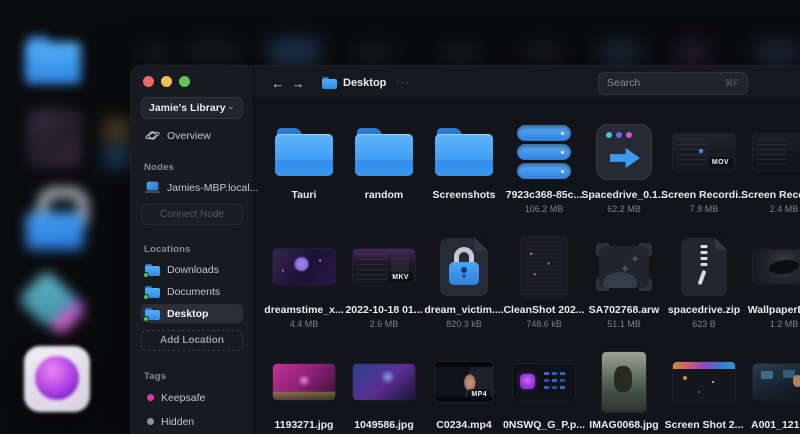 The image size is (800, 434). What do you see at coordinates (278, 83) in the screenshot?
I see `back-button: ←` at bounding box center [278, 83].